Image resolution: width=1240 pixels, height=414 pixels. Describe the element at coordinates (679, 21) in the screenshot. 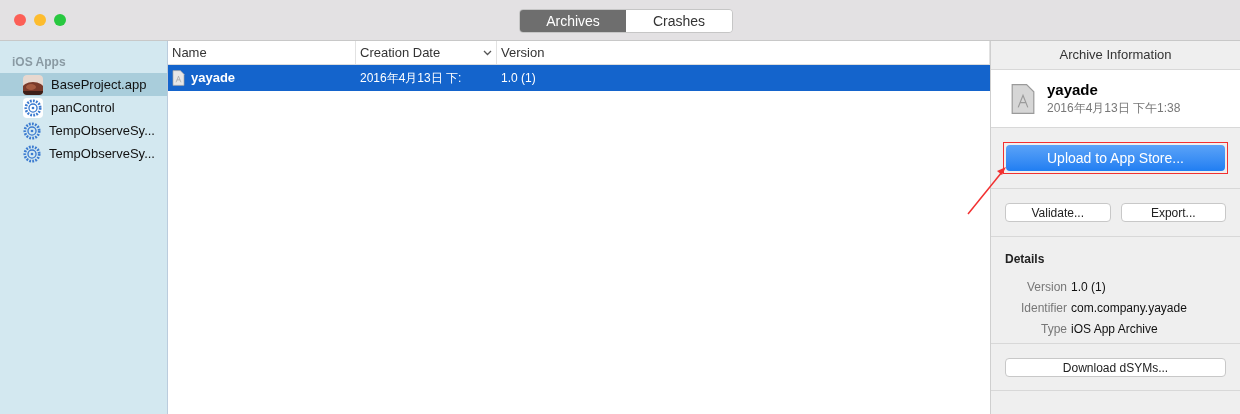

I see `tab: Crashes` at that location.